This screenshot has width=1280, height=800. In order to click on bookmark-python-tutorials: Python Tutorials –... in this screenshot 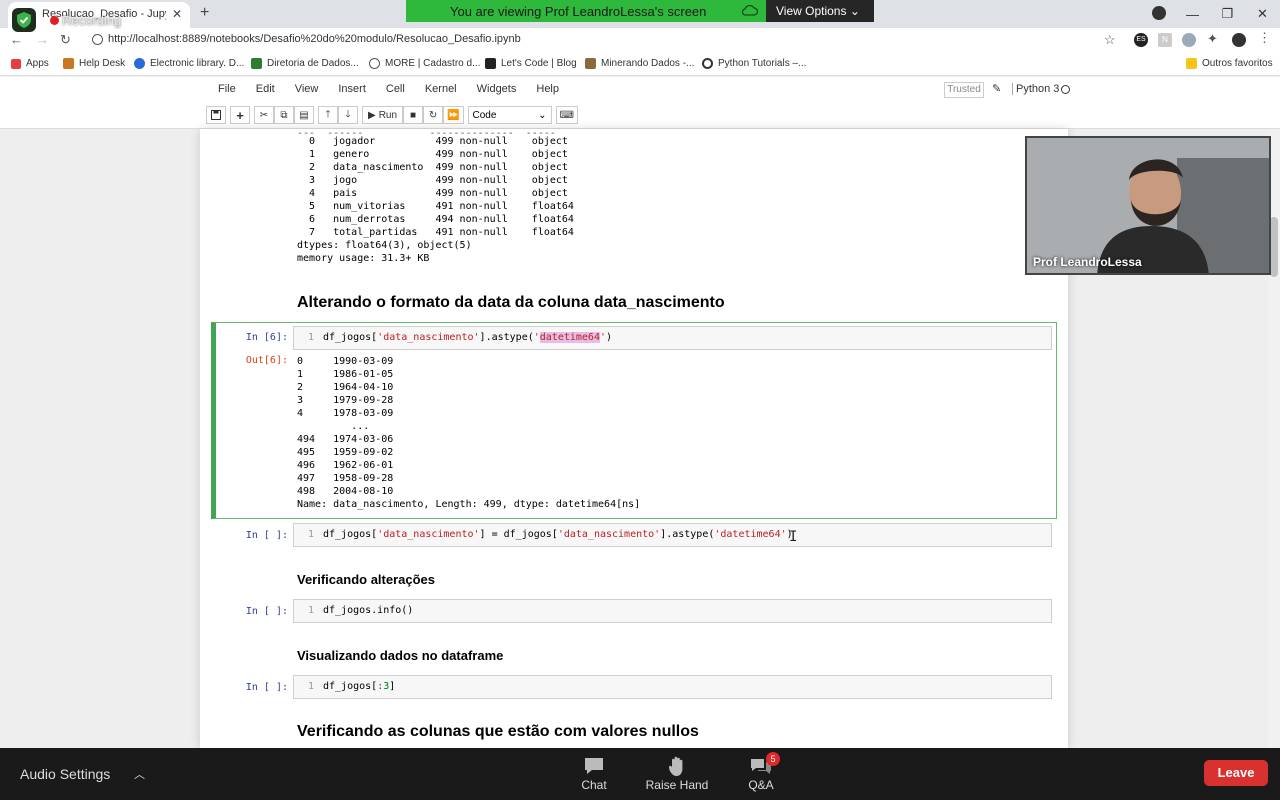, I will do `click(754, 63)`.